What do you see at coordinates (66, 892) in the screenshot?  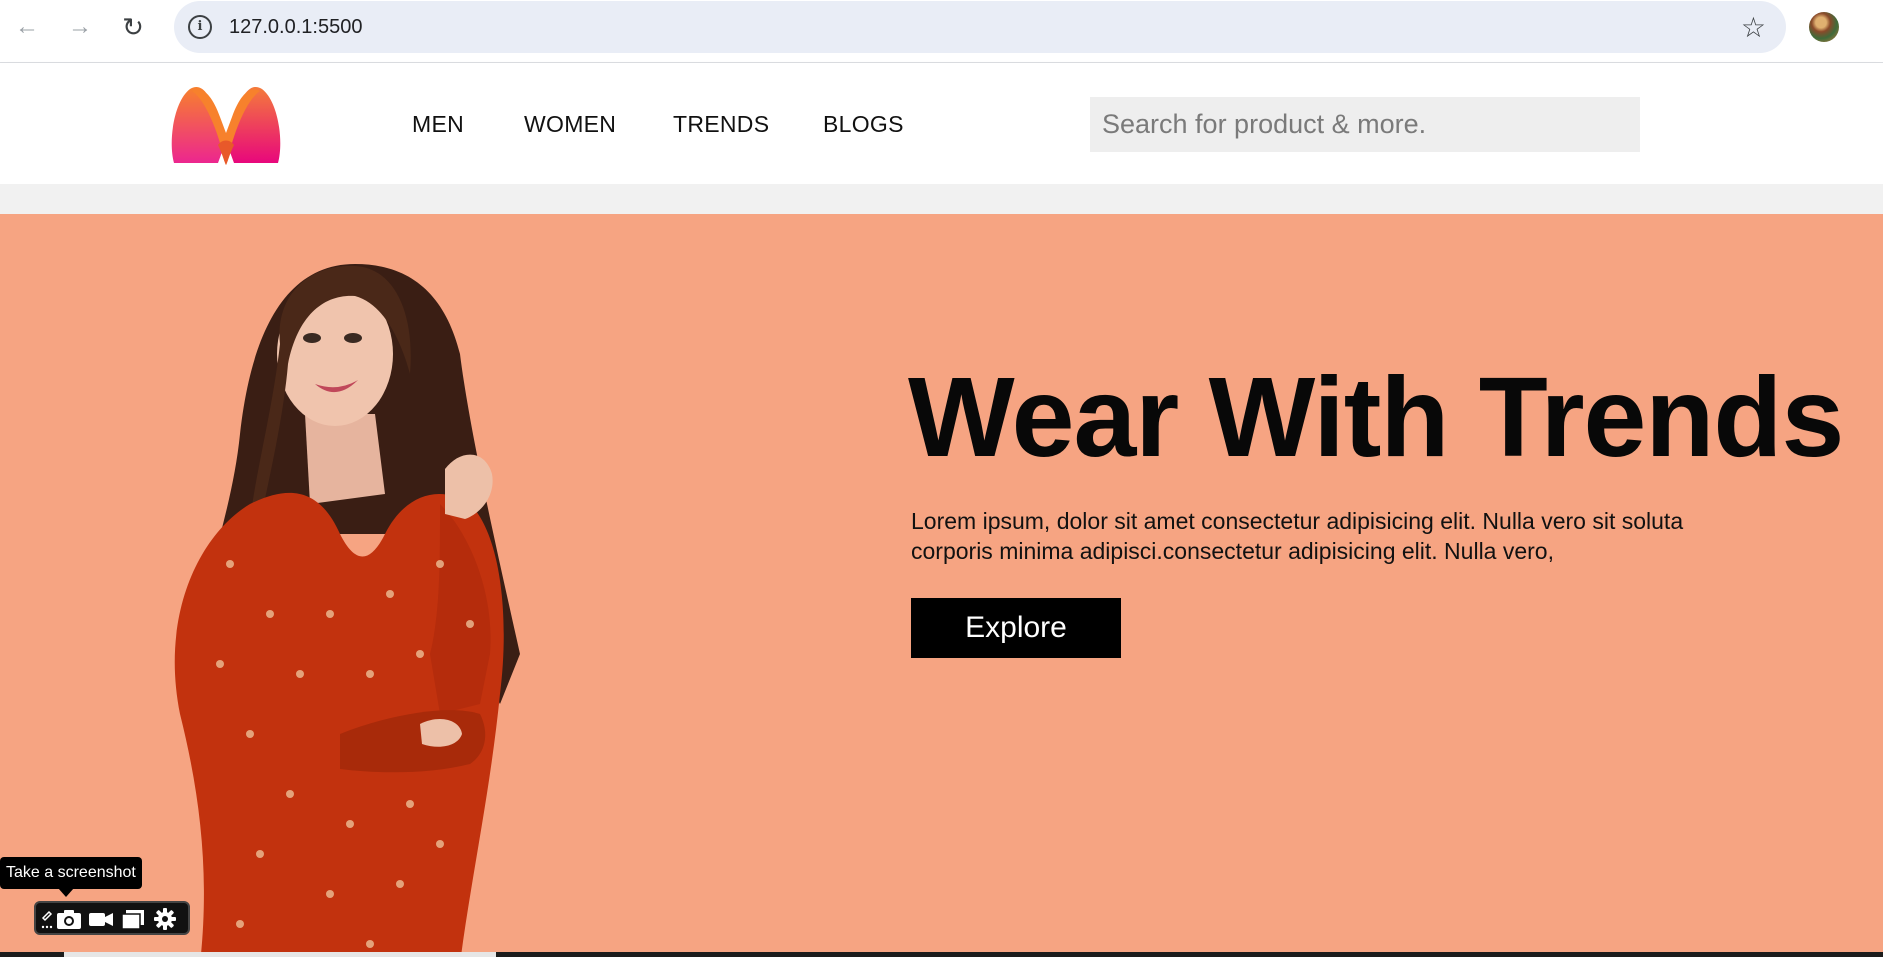 I see `tooltip-tail` at bounding box center [66, 892].